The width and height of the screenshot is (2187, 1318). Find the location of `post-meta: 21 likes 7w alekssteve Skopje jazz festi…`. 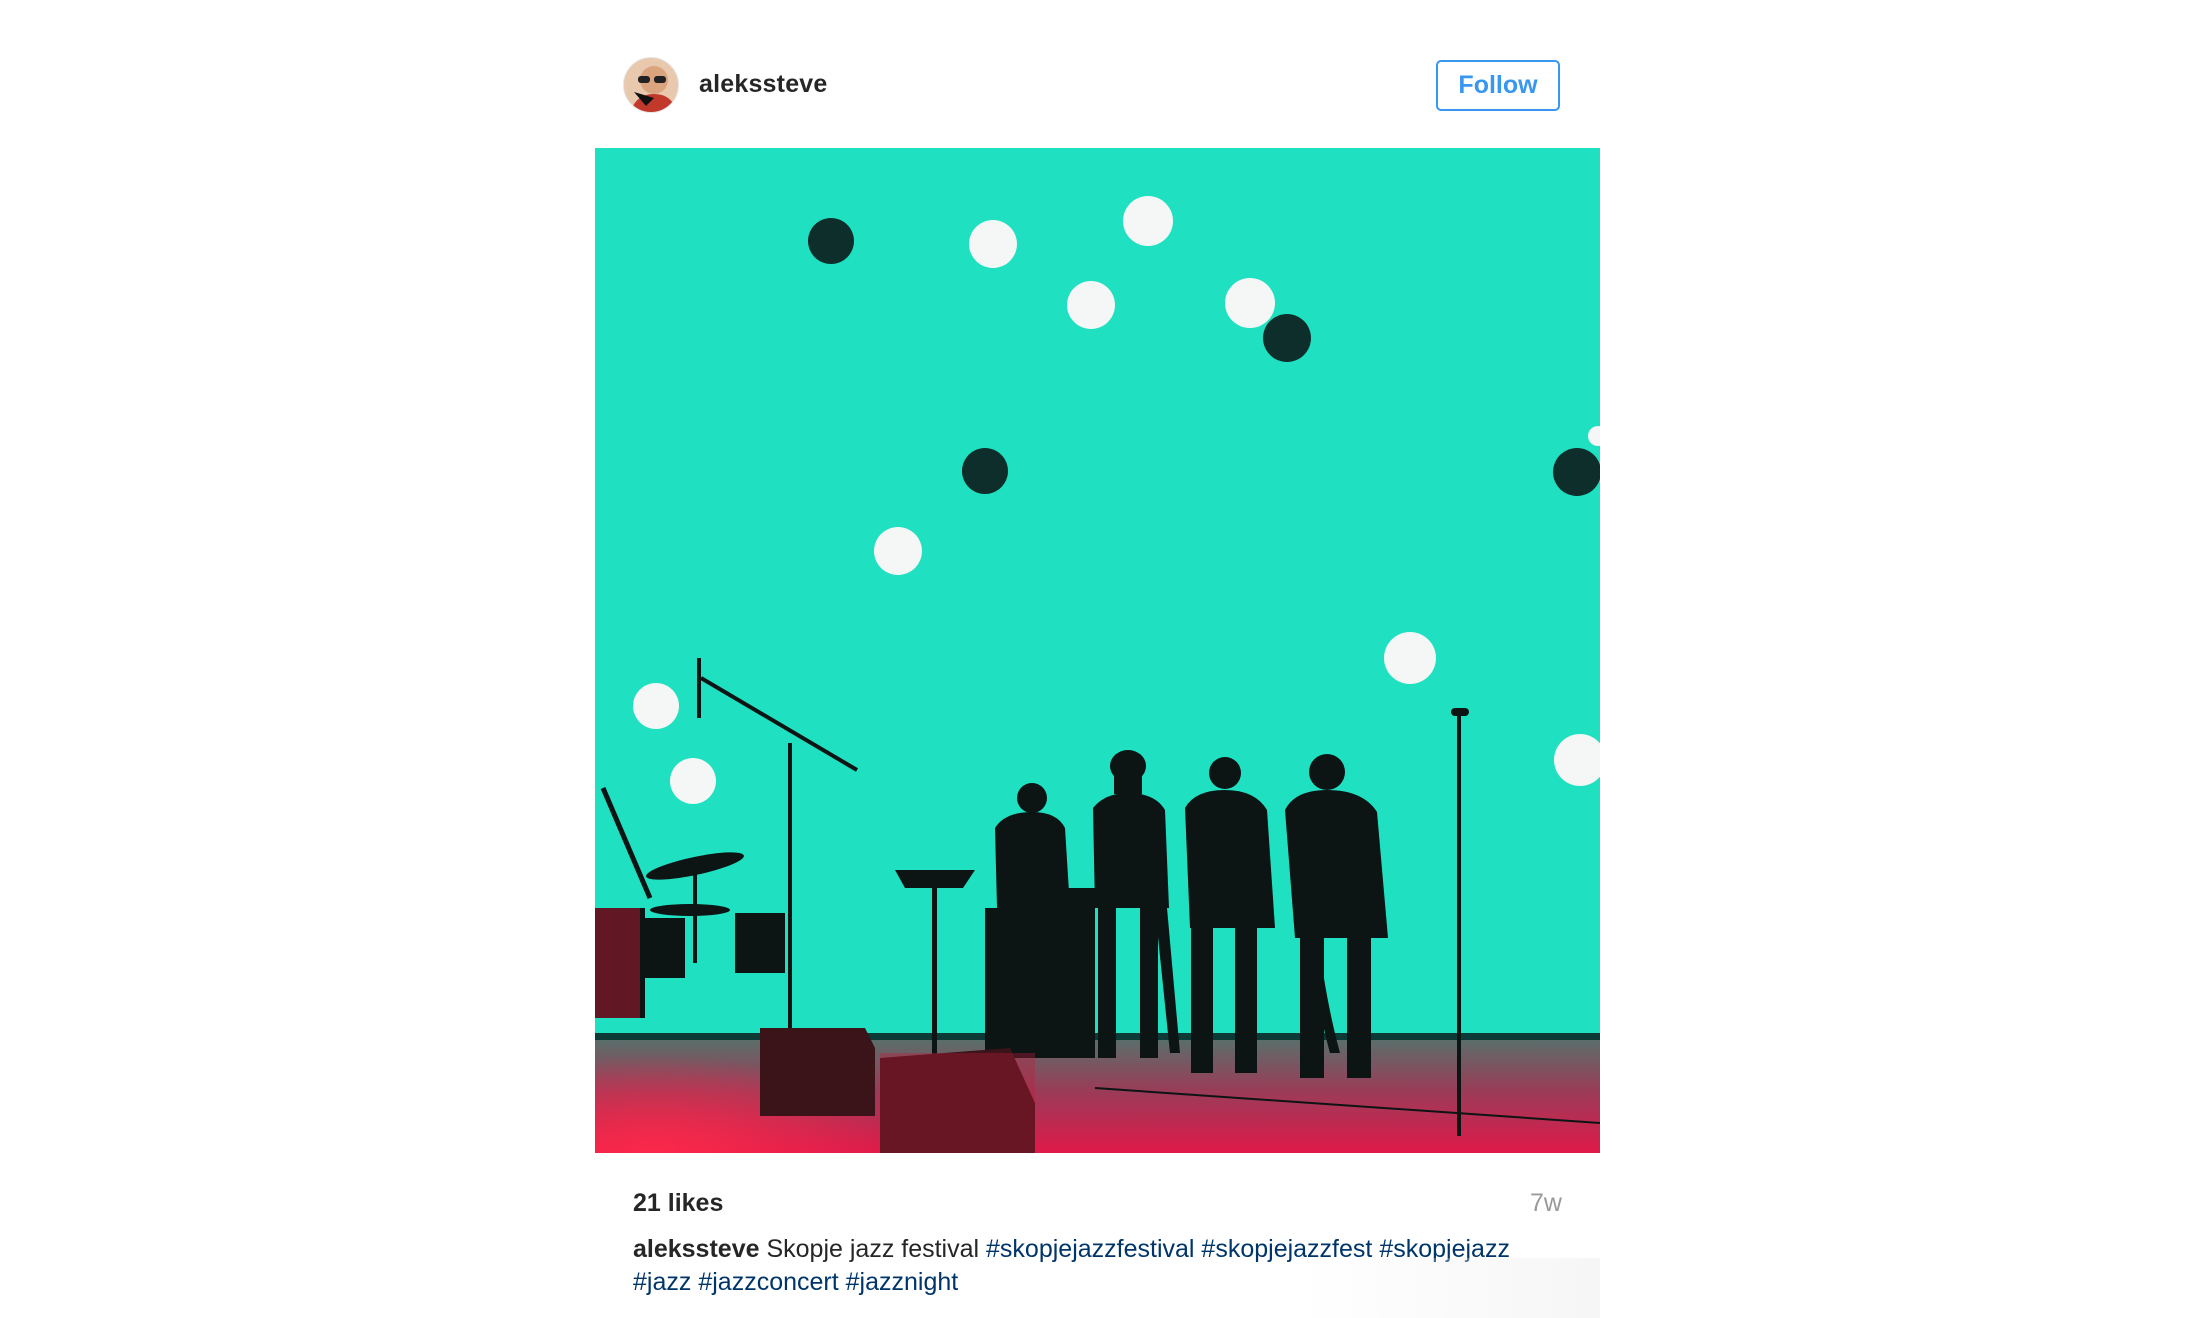

post-meta: 21 likes 7w alekssteve Skopje jazz festi… is located at coordinates (1097, 1235).